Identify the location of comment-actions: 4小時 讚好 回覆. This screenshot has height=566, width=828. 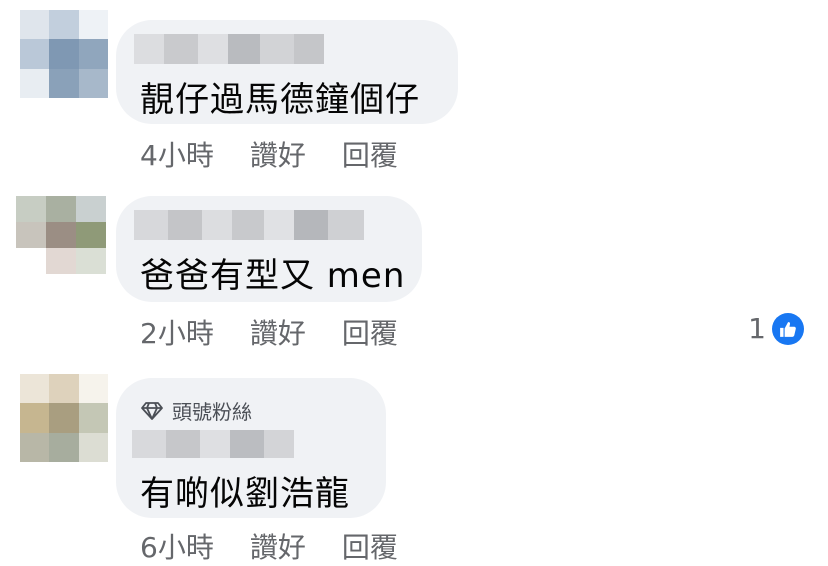
(269, 154).